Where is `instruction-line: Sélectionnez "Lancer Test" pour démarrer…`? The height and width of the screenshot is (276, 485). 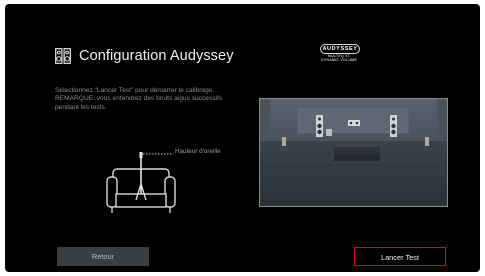
instruction-line: Sélectionnez "Lancer Test" pour démarrer… is located at coordinates (135, 90).